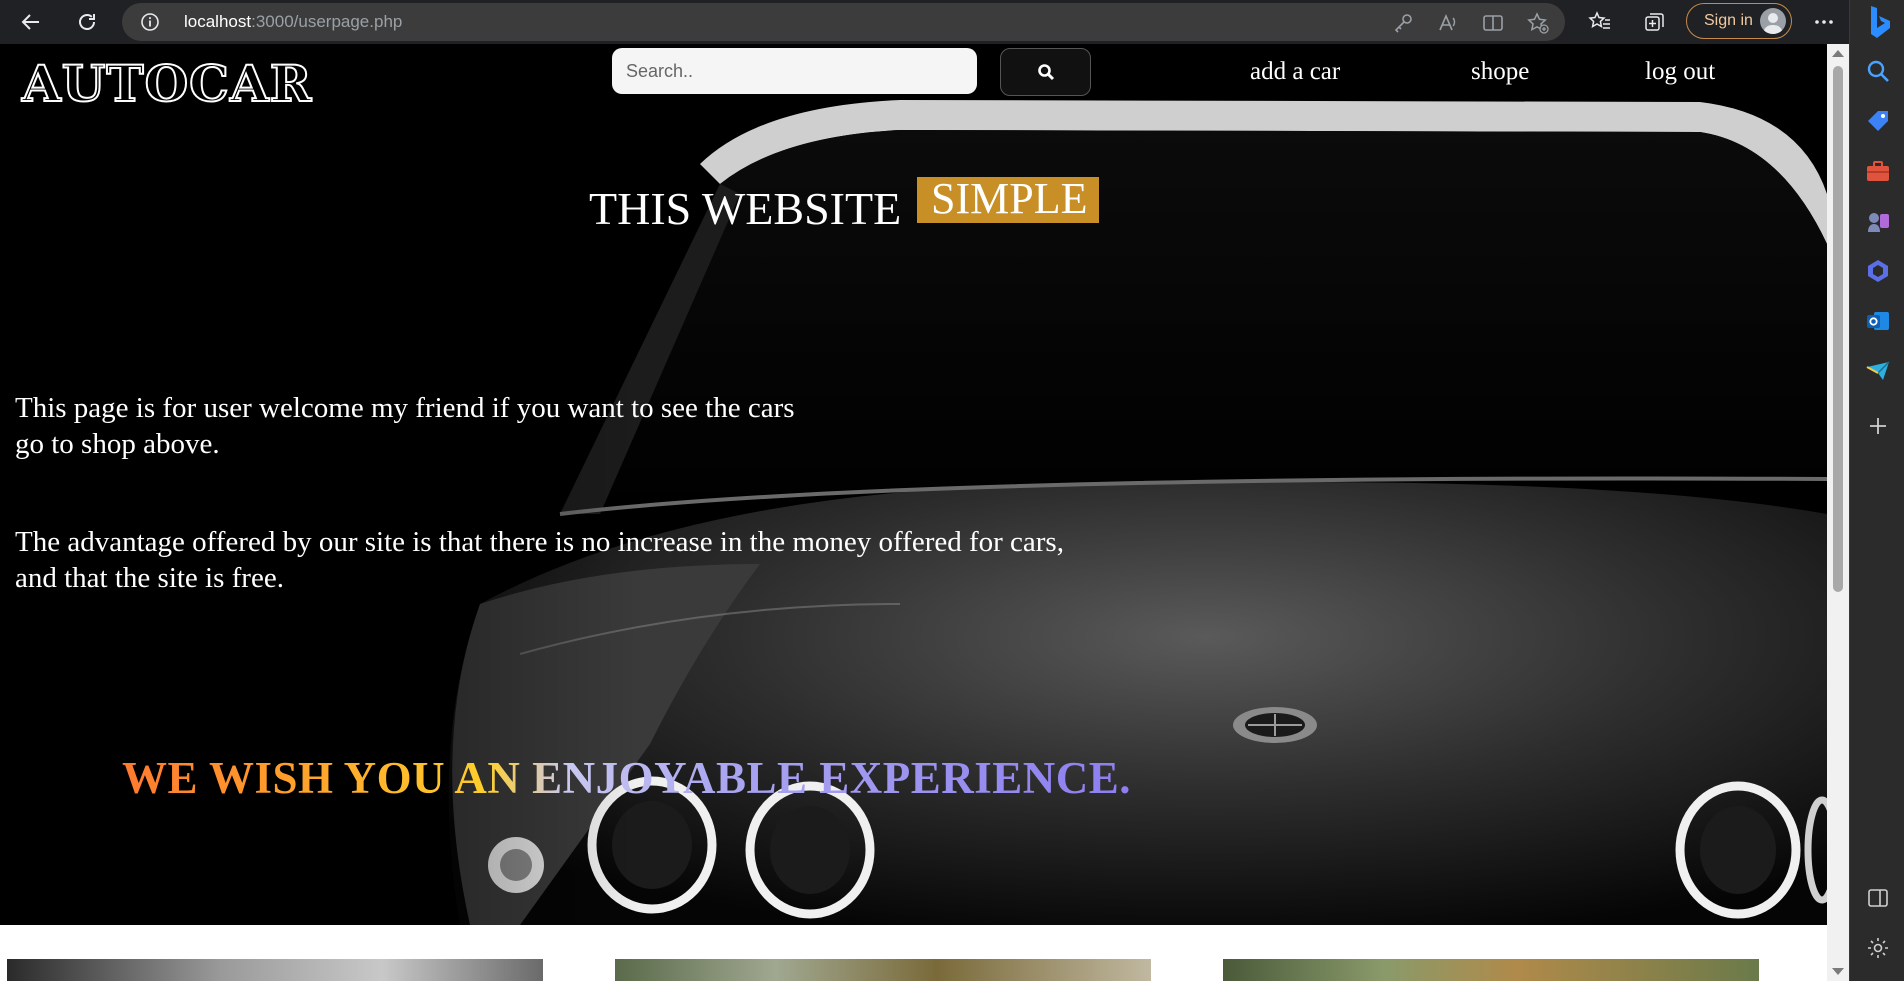 This screenshot has height=981, width=1904. Describe the element at coordinates (1876, 490) in the screenshot. I see `edge-sidebar` at that location.